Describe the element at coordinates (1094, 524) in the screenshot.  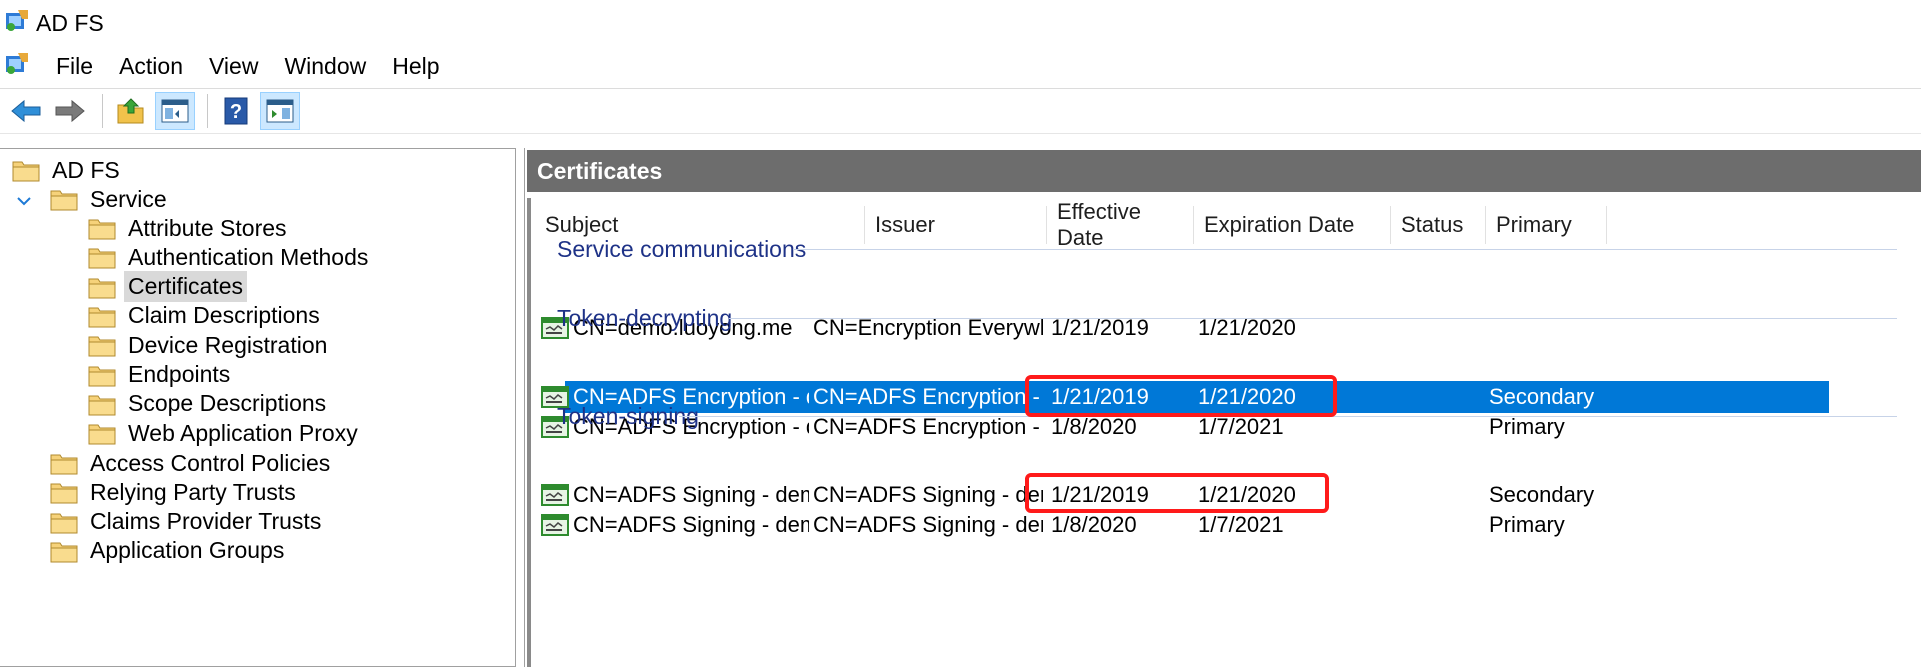
I see `cell-effective: 1/8/2020` at that location.